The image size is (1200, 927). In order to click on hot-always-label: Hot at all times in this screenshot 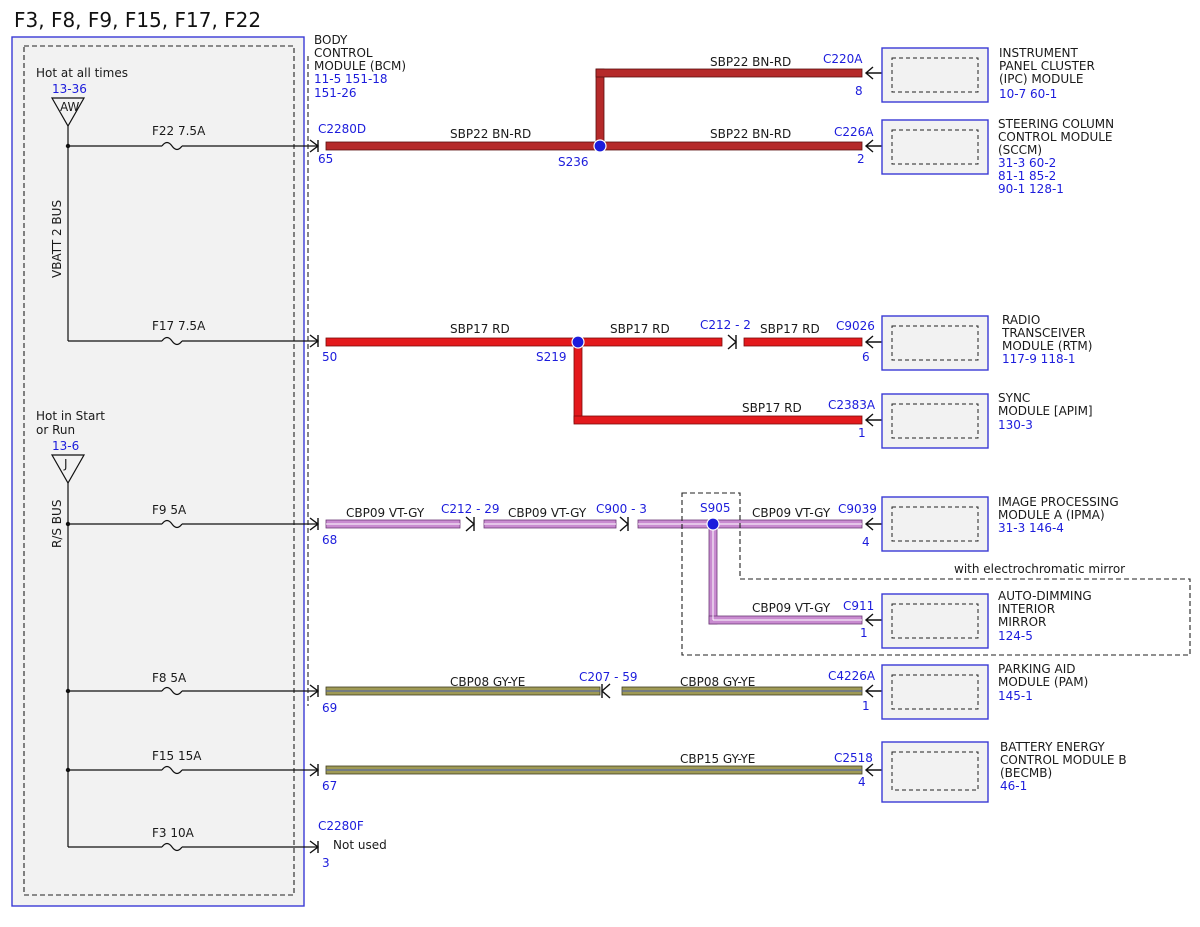, I will do `click(82, 73)`.